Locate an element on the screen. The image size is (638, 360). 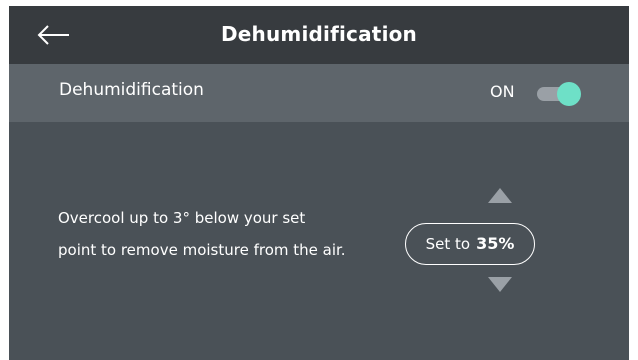
toggle-knob is located at coordinates (569, 94).